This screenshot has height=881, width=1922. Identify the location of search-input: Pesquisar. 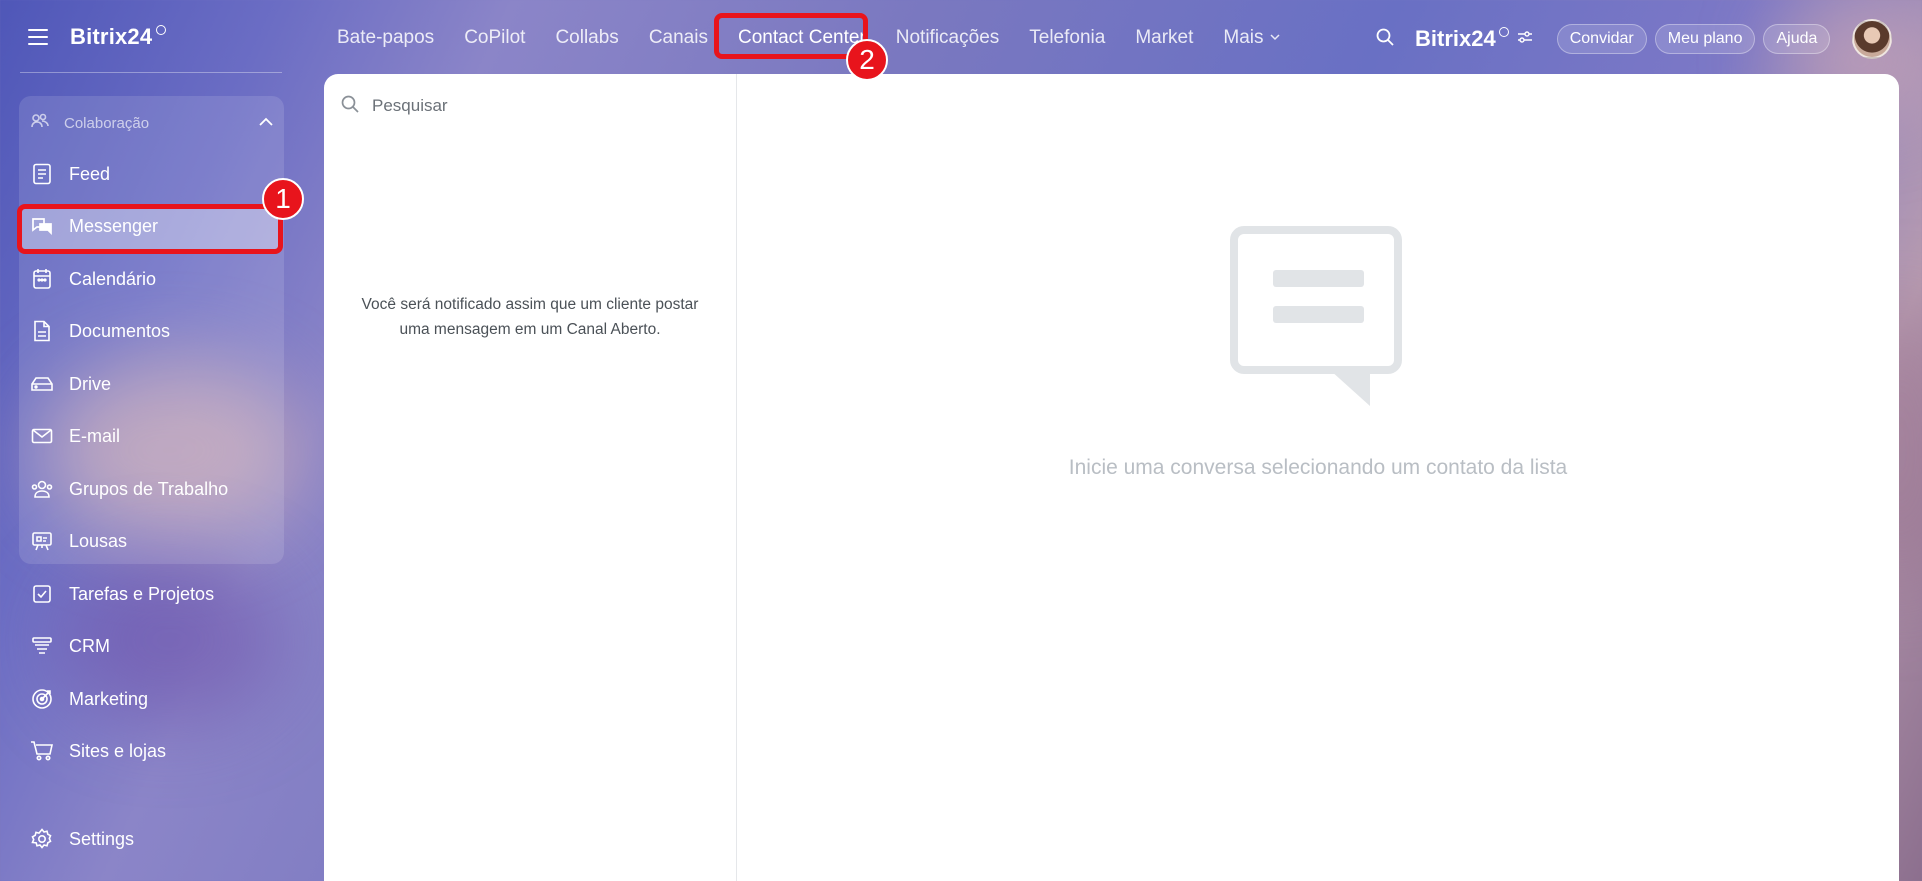
(394, 106).